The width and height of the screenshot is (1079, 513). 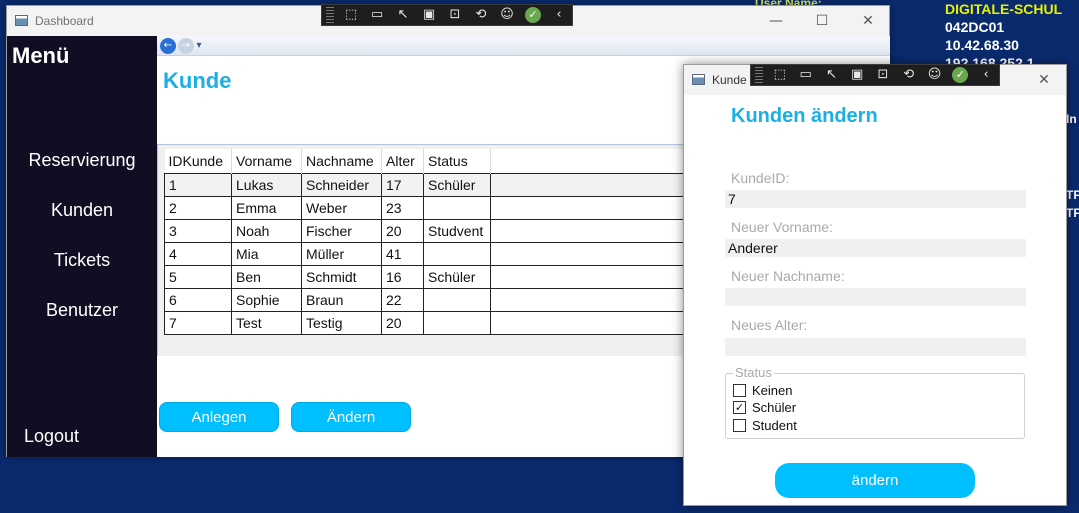 What do you see at coordinates (776, 21) in the screenshot?
I see `minimize-button: —` at bounding box center [776, 21].